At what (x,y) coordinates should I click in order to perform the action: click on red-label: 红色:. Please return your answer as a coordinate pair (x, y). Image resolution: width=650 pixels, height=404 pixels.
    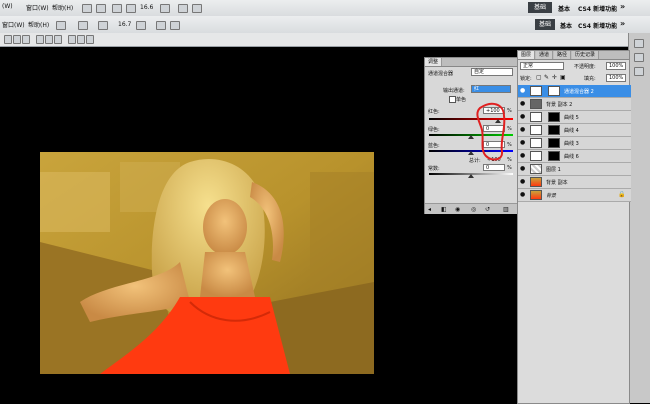
    Looking at the image, I should click on (434, 112).